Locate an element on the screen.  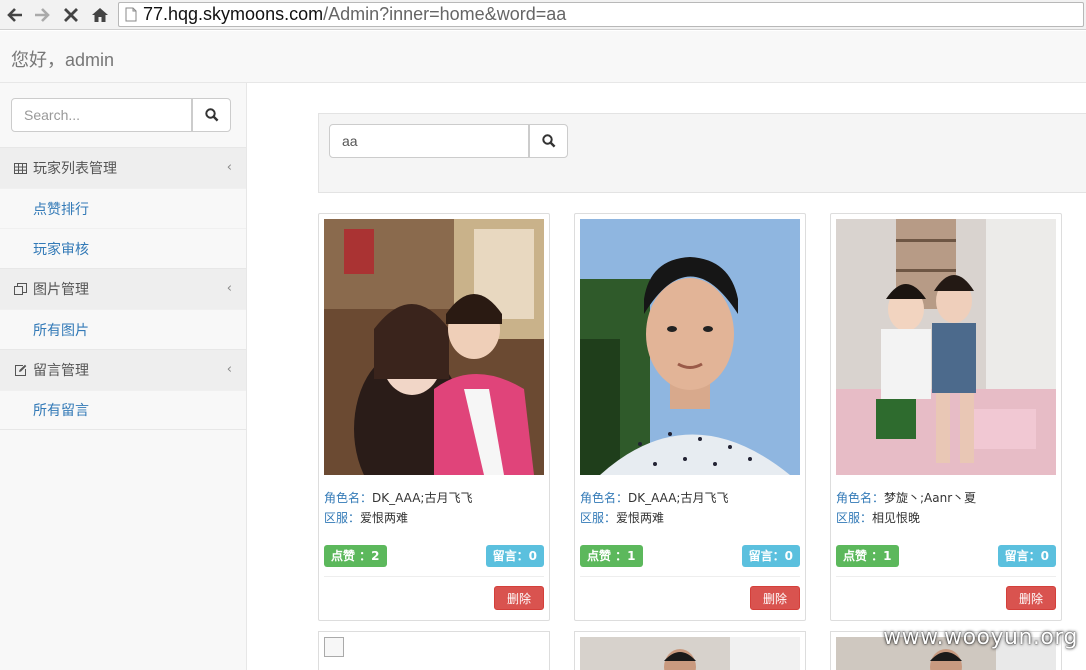
menu-group-label: 玩家列表管理 is located at coordinates (75, 169).